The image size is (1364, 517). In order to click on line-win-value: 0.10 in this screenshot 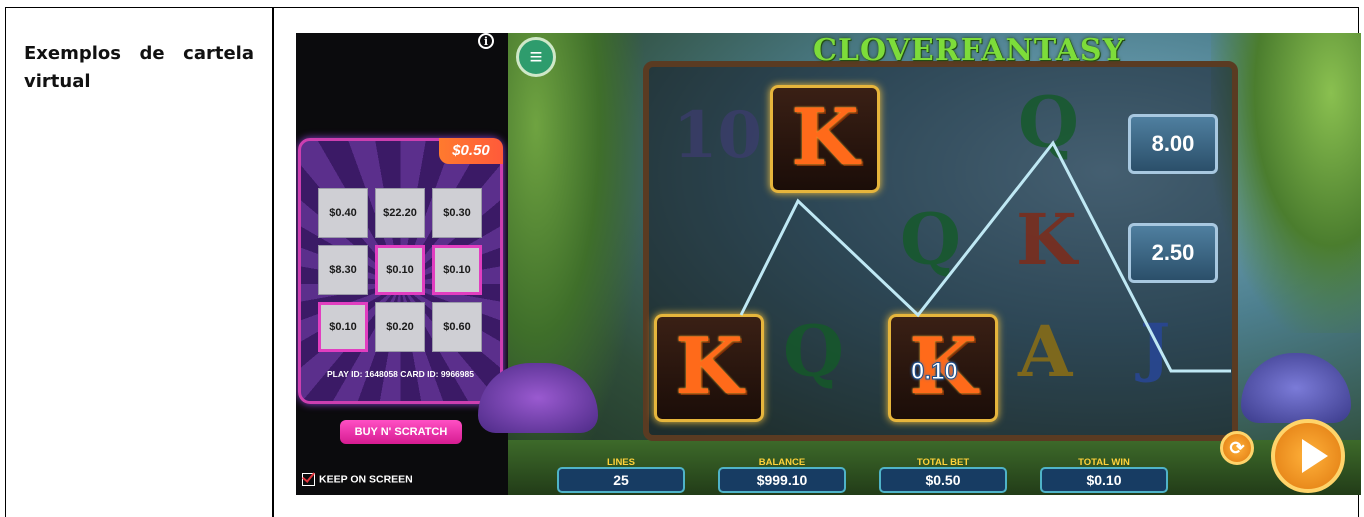, I will do `click(935, 372)`.